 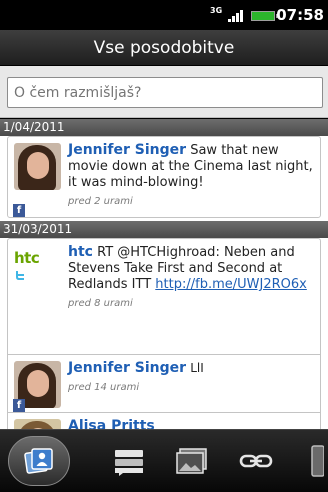 I want to click on photos-icon, so click(x=191, y=461).